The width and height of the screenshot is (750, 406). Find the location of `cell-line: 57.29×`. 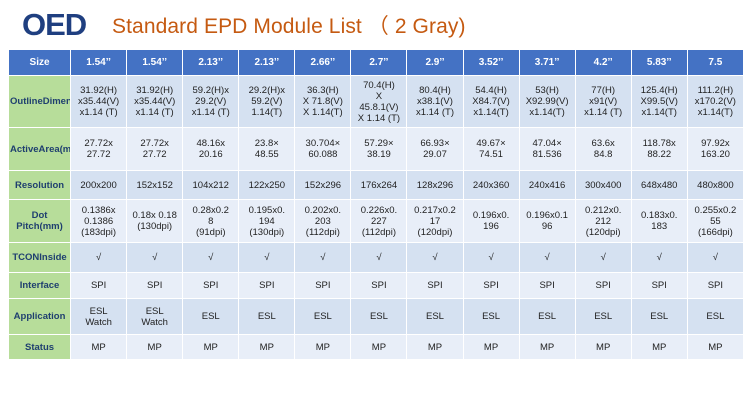

cell-line: 57.29× is located at coordinates (379, 143).